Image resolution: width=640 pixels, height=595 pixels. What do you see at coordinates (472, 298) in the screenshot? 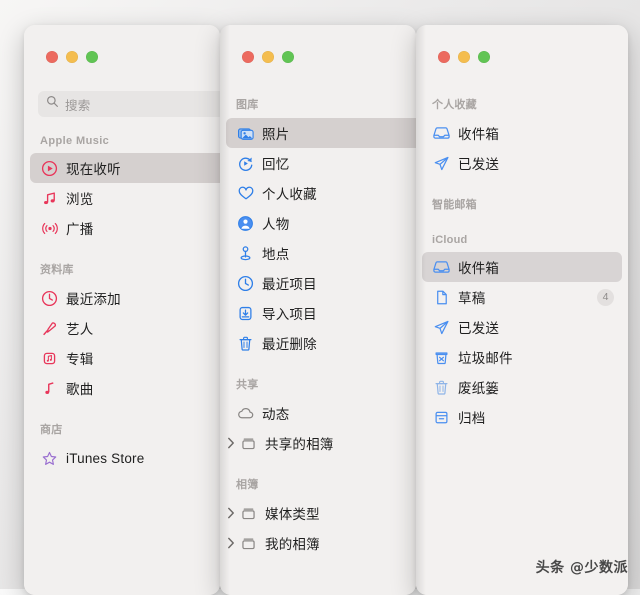
I see `sidebar-item-label: 草稿` at bounding box center [472, 298].